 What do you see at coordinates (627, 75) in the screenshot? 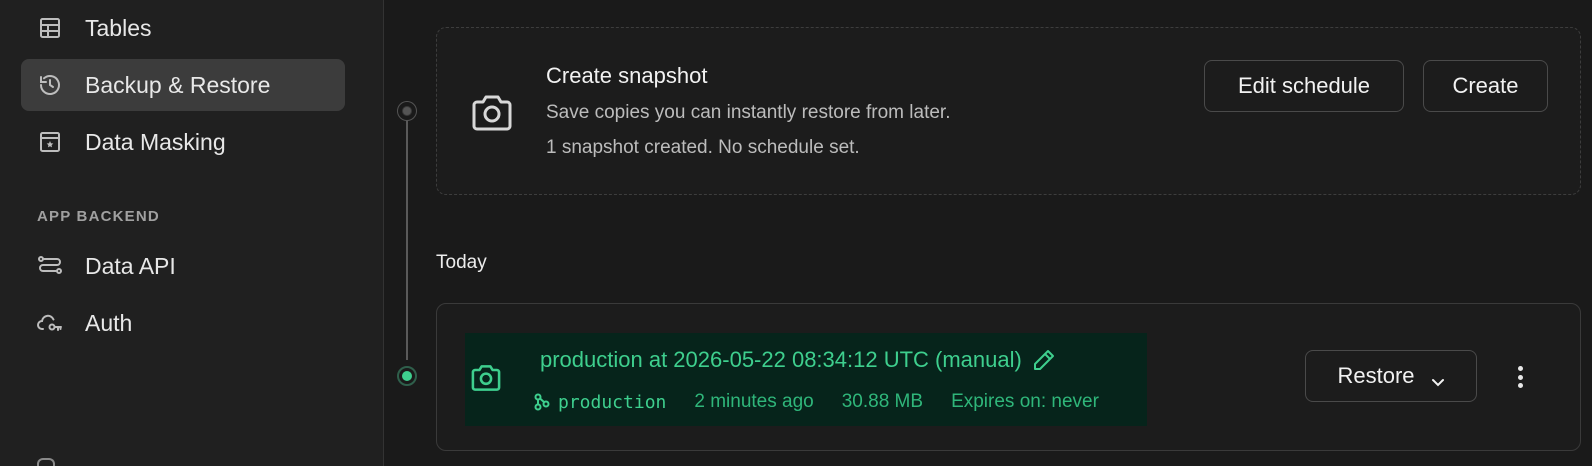
I see `snapshot-title: Create snapshot` at bounding box center [627, 75].